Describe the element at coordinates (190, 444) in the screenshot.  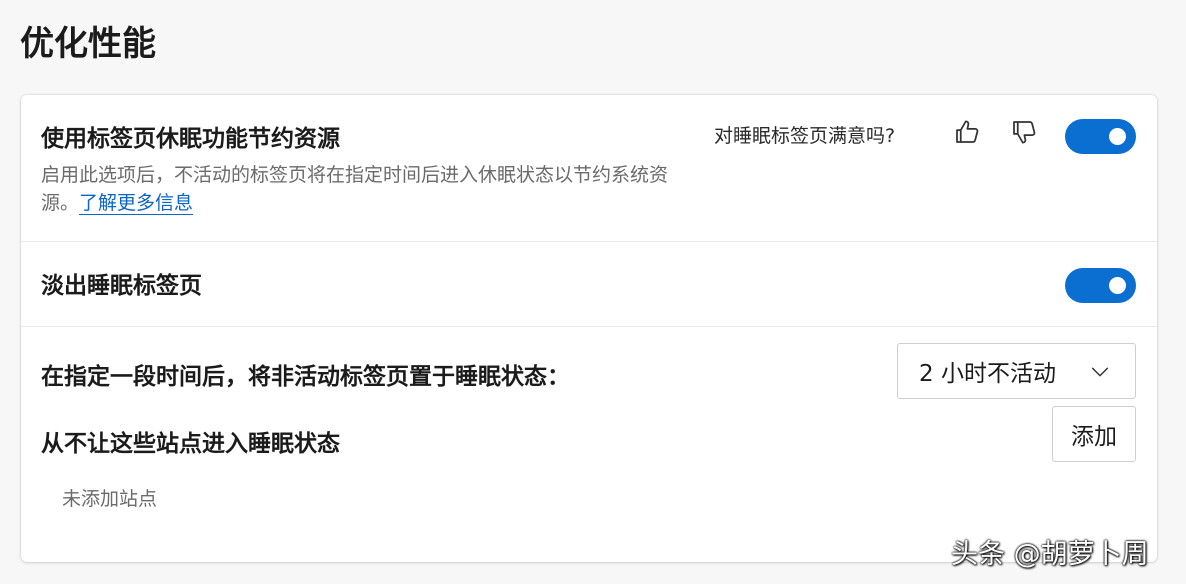
I see `never-sleep-sites-label: 从不让这些站点进入睡眠状态` at that location.